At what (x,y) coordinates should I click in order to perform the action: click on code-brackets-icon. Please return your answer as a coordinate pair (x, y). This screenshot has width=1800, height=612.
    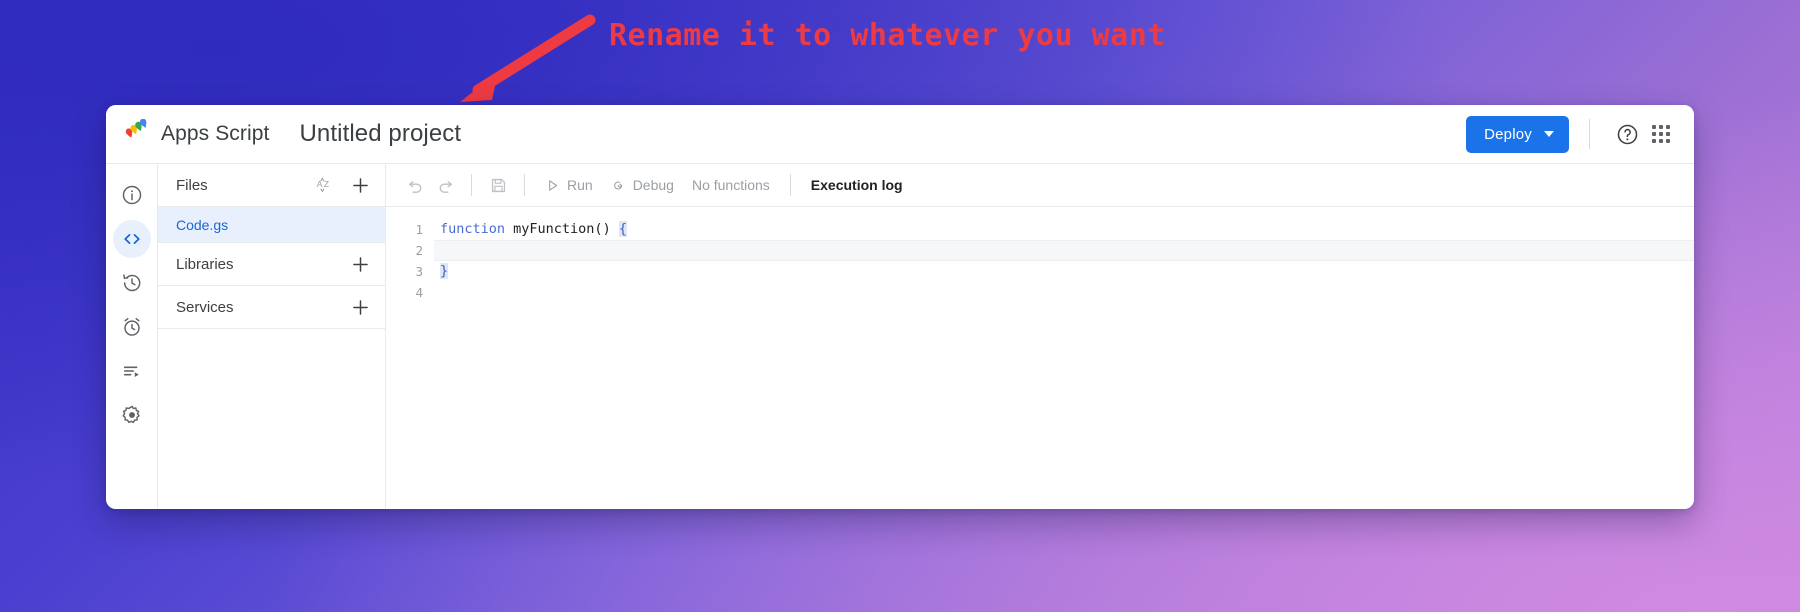
    Looking at the image, I should click on (131, 239).